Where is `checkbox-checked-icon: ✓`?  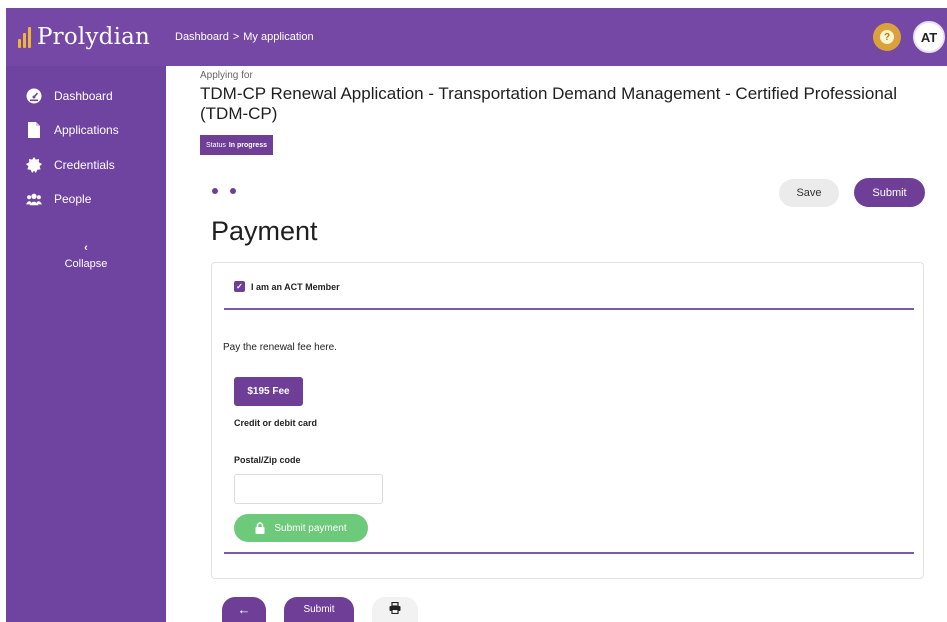 checkbox-checked-icon: ✓ is located at coordinates (239, 286).